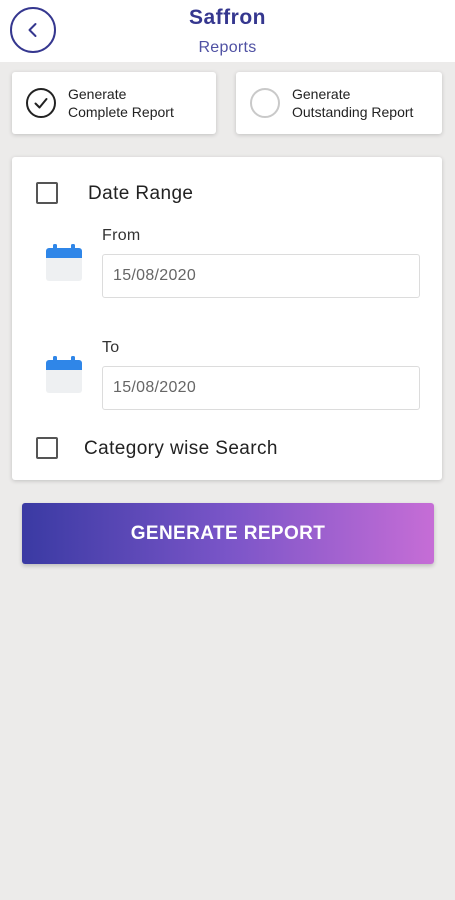 Image resolution: width=455 pixels, height=900 pixels. I want to click on to-label: To, so click(111, 347).